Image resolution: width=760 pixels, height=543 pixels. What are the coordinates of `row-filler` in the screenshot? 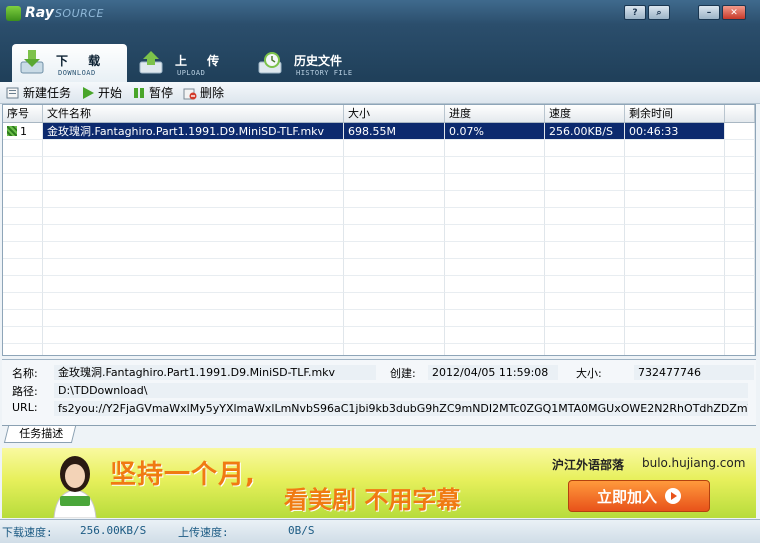 It's located at (740, 131).